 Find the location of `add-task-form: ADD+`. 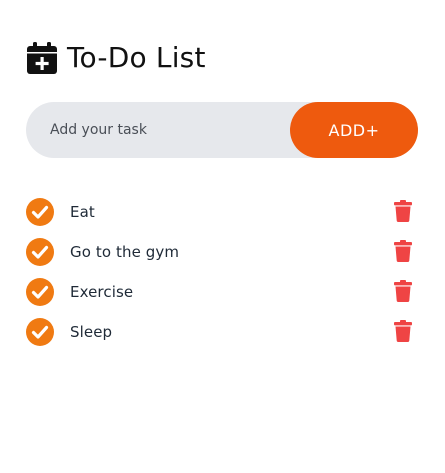

add-task-form: ADD+ is located at coordinates (222, 130).